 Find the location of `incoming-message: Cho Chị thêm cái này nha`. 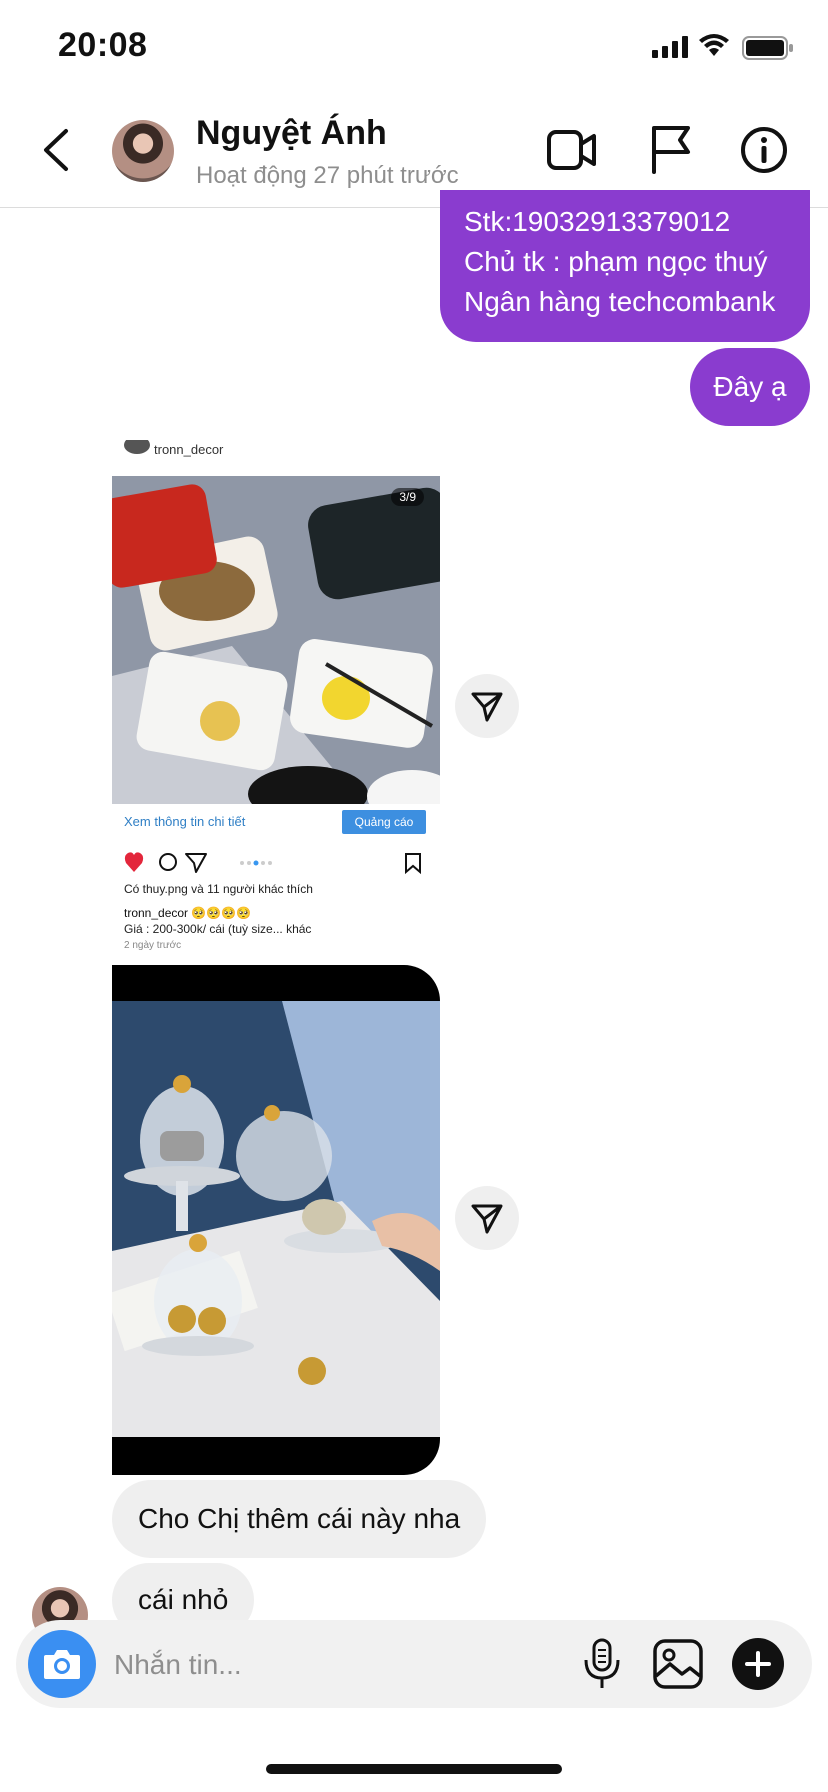

incoming-message: Cho Chị thêm cái này nha is located at coordinates (299, 1519).